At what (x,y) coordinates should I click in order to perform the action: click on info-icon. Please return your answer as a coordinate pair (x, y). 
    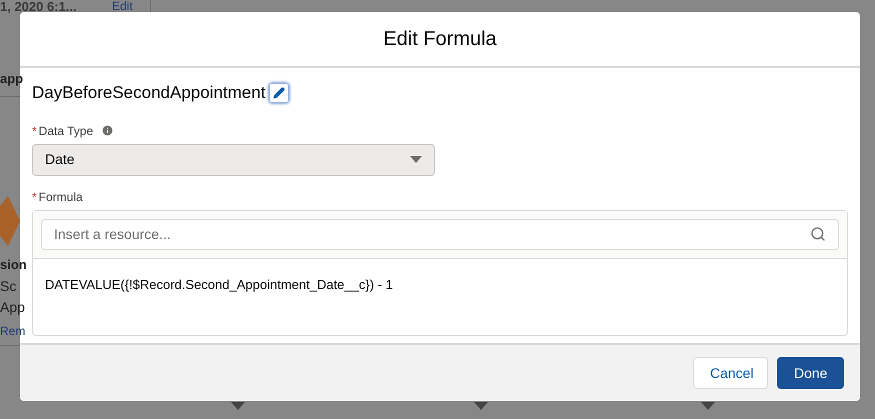
    Looking at the image, I should click on (107, 130).